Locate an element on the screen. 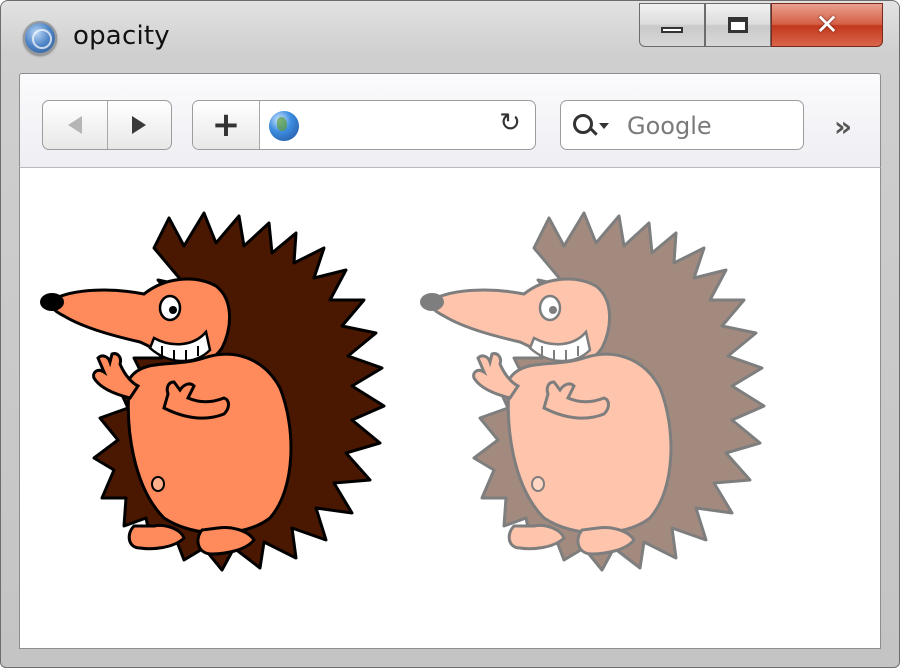 The height and width of the screenshot is (668, 900). navigation-buttons is located at coordinates (107, 125).